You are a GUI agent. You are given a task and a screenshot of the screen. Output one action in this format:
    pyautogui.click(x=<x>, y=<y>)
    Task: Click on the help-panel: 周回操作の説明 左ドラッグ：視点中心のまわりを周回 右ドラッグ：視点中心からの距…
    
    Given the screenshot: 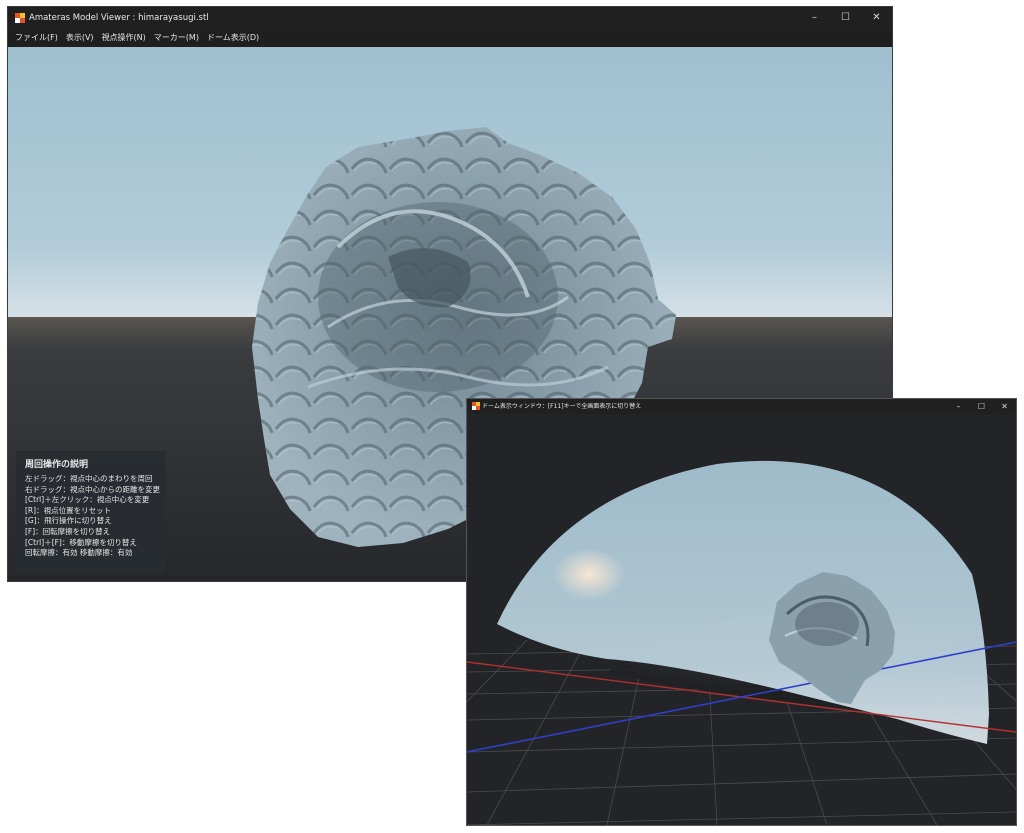 What is the action you would take?
    pyautogui.click(x=91, y=512)
    